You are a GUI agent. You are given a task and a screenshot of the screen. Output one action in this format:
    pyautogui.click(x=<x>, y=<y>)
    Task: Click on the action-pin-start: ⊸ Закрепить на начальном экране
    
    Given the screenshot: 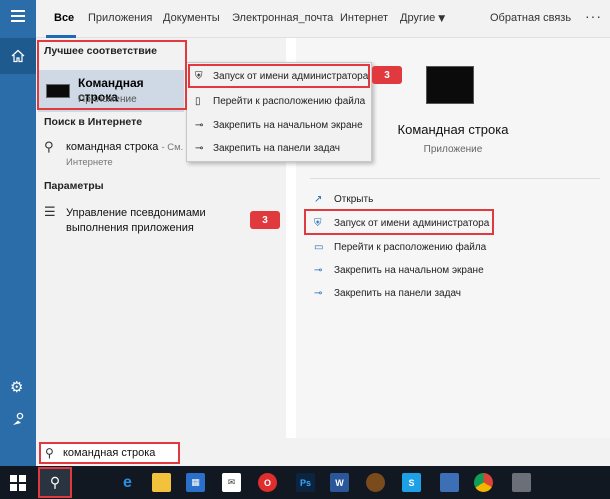 What is the action you would take?
    pyautogui.click(x=399, y=270)
    